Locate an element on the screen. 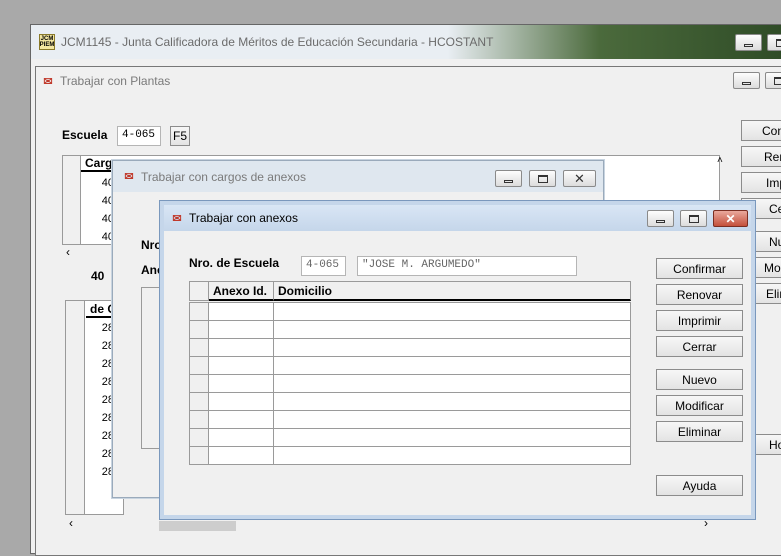 This screenshot has width=781, height=556. domicilio-column-header: Domicilio is located at coordinates (452, 291).